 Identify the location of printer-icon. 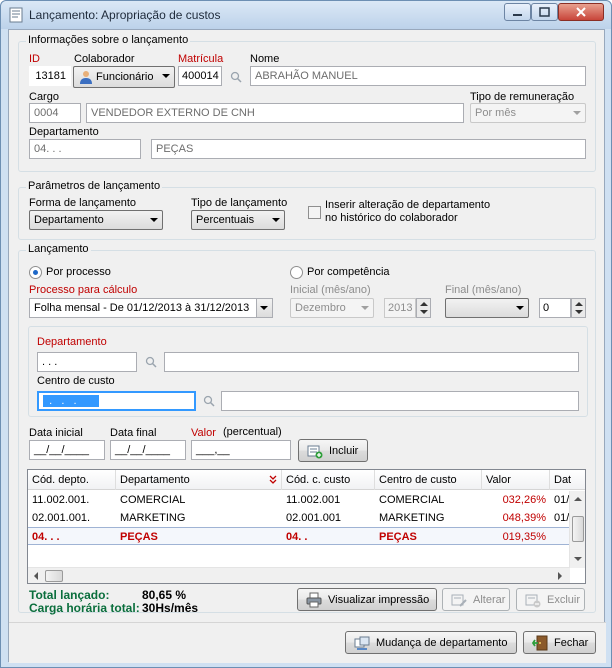
(314, 600).